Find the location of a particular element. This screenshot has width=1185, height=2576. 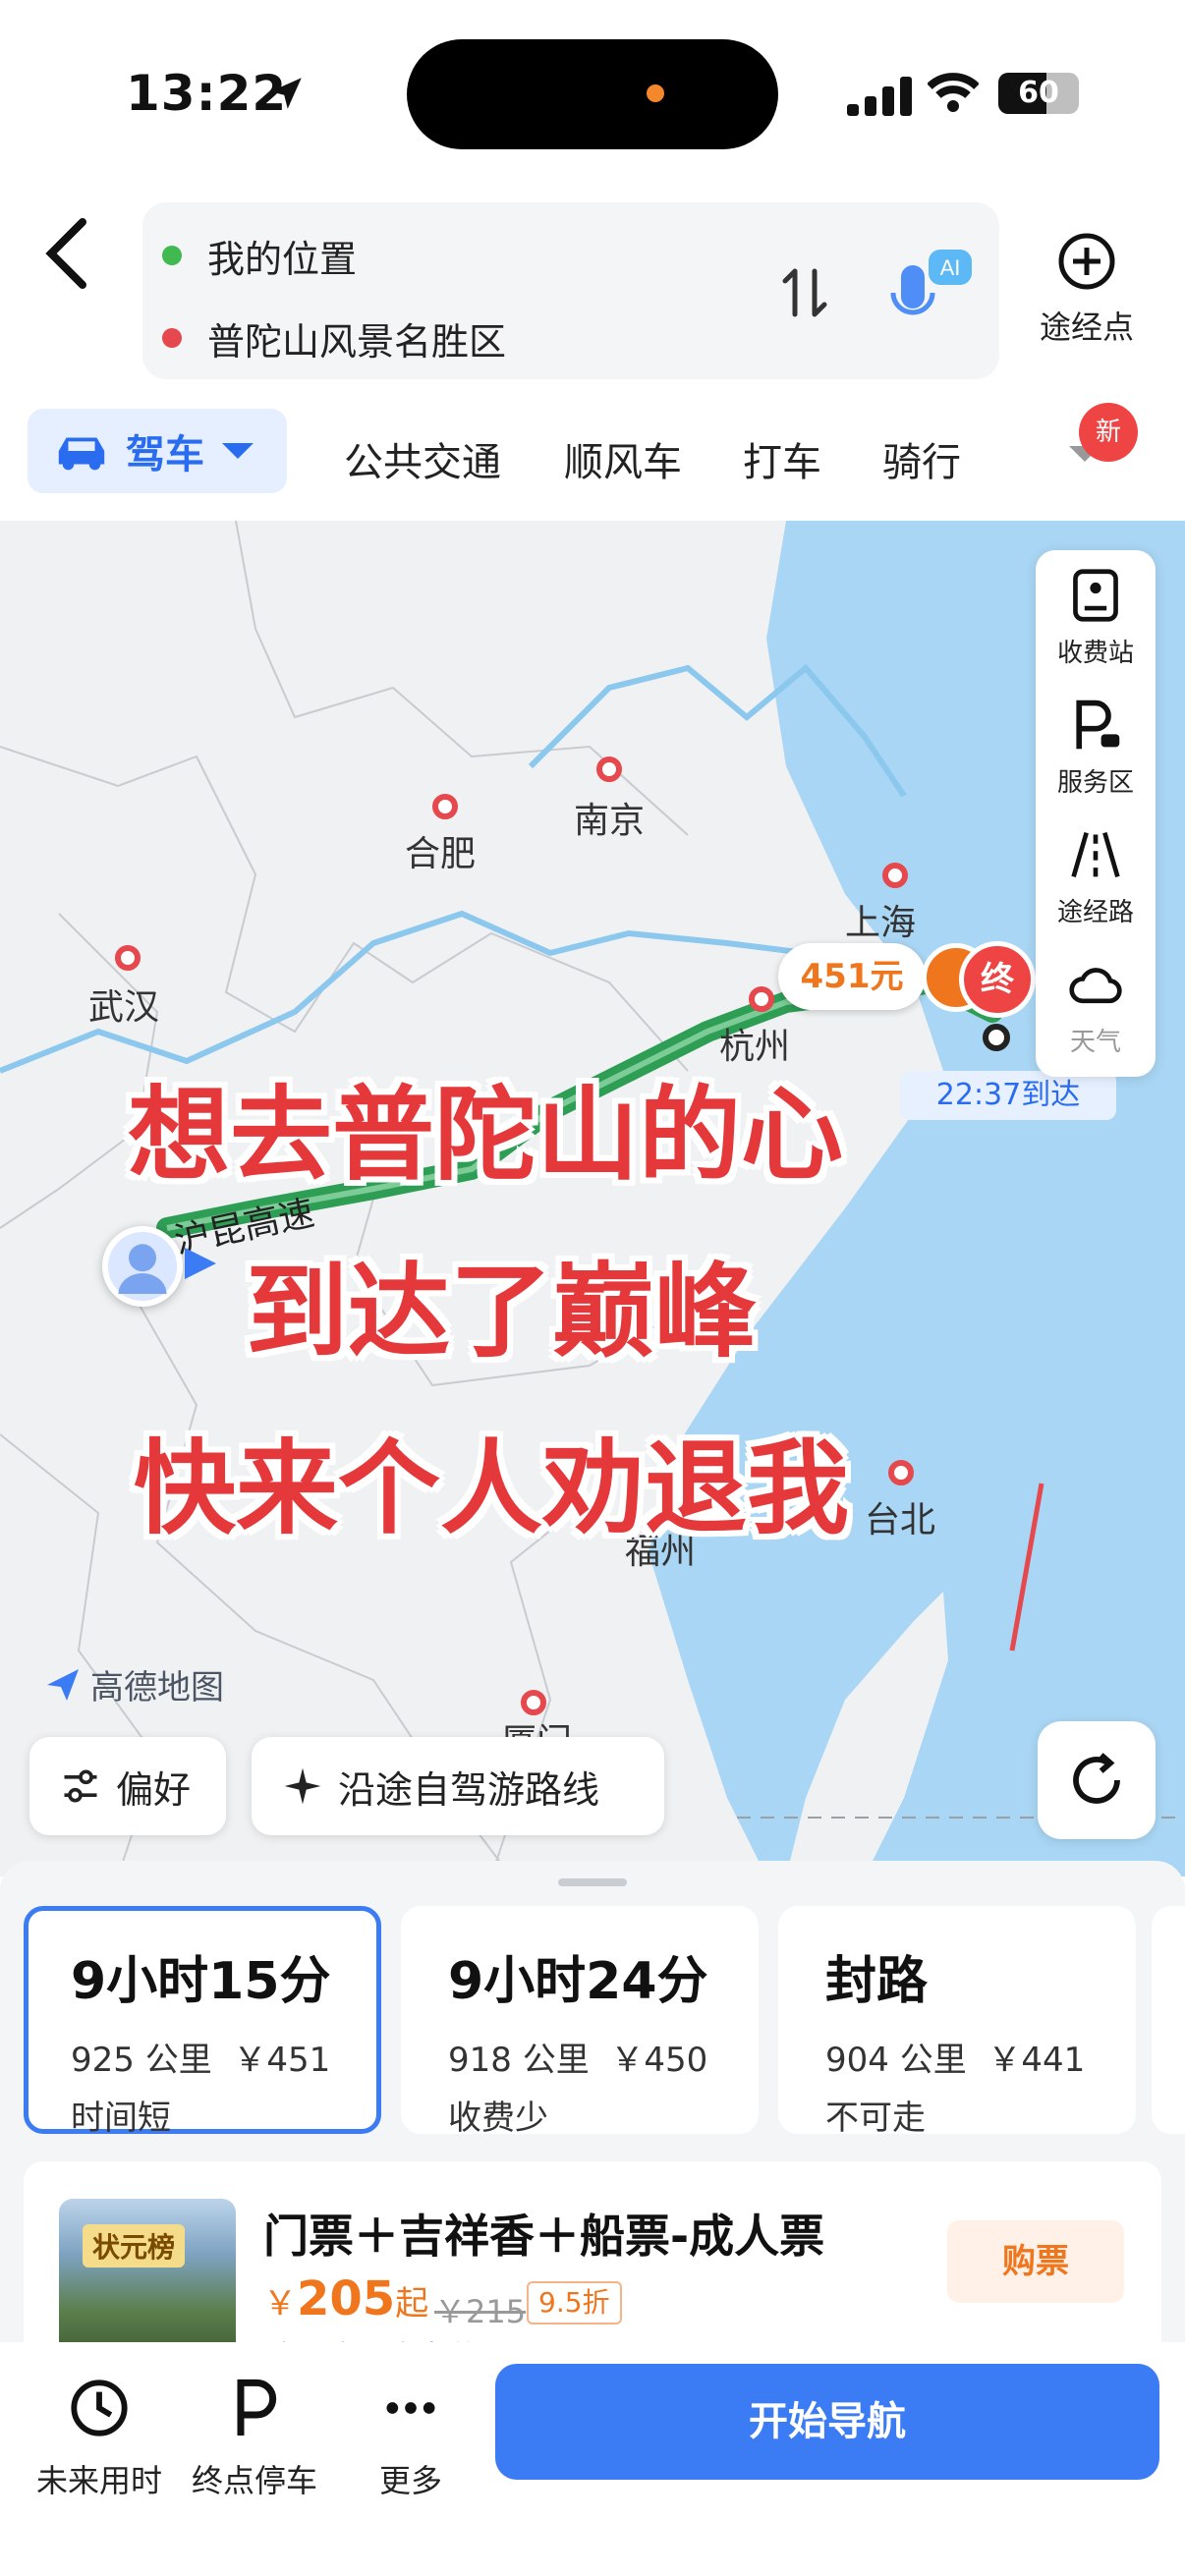

overlay-caption-line-2: 到达了巅峰 is located at coordinates (502, 1312).